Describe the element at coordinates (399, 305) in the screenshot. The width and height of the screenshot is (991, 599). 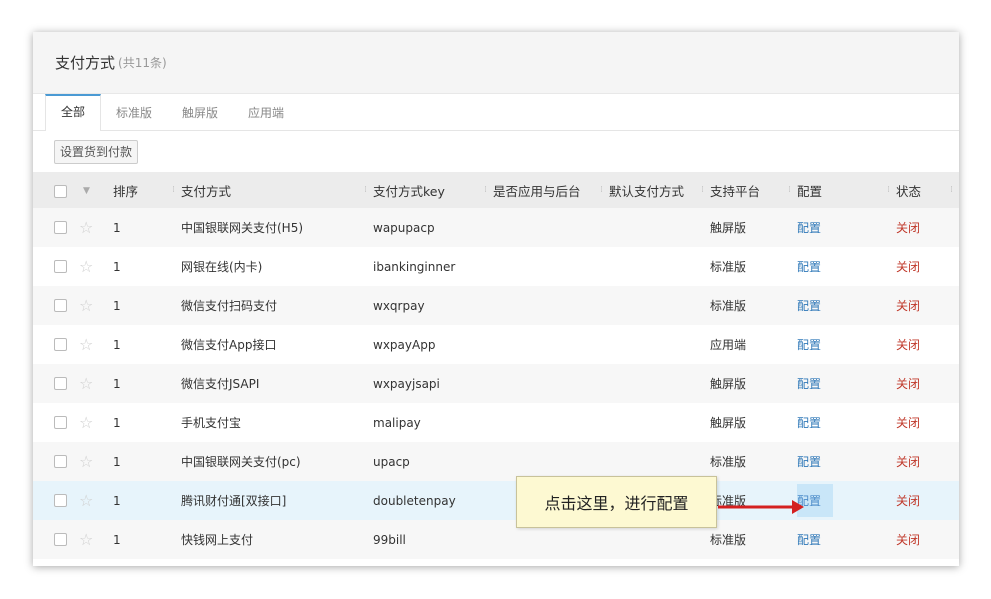
I see `row-key: wxqrpay` at that location.